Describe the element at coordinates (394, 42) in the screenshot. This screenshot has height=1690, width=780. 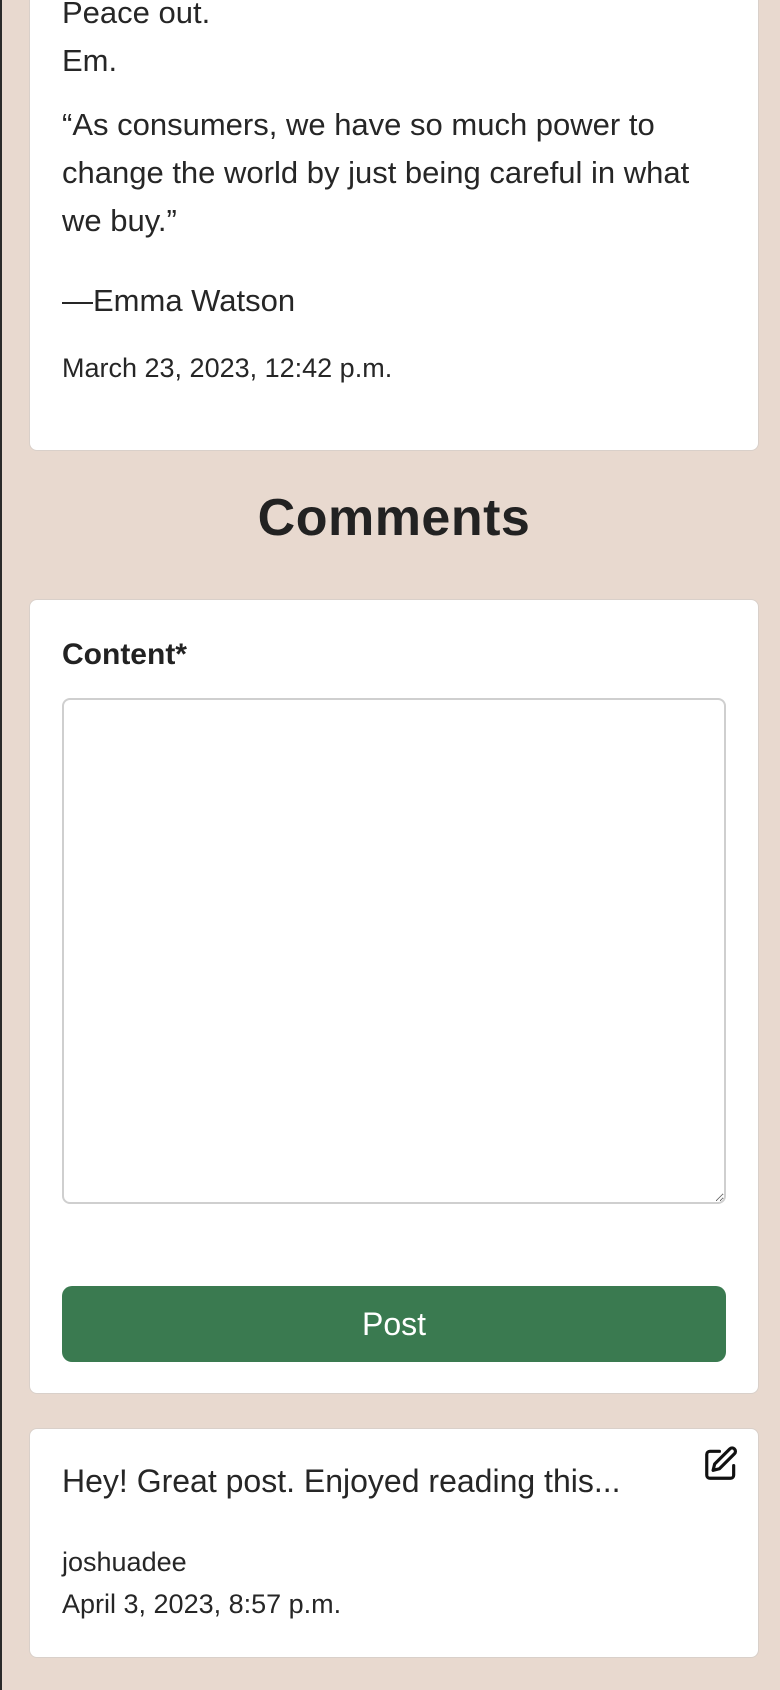
I see `post-signoff: Peace out. Em.` at that location.